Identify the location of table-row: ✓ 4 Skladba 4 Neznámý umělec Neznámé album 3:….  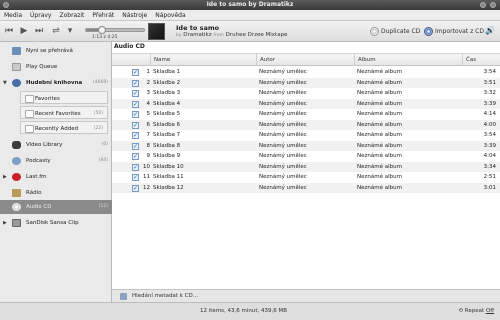
(306, 103).